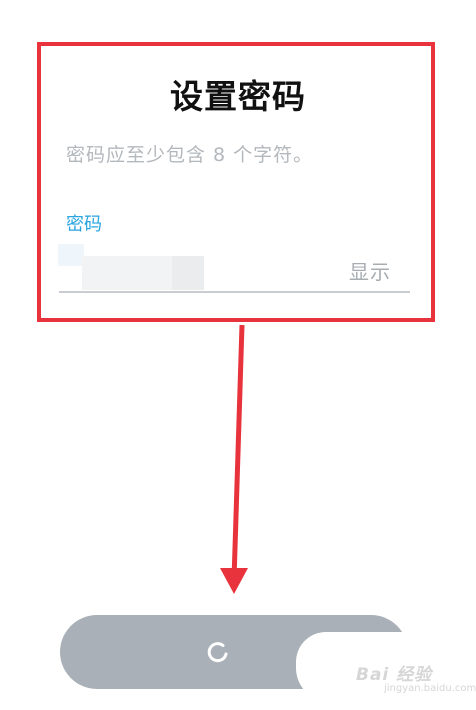  Describe the element at coordinates (190, 155) in the screenshot. I see `password-hint: 密码应至少包含 8 个字符。` at that location.